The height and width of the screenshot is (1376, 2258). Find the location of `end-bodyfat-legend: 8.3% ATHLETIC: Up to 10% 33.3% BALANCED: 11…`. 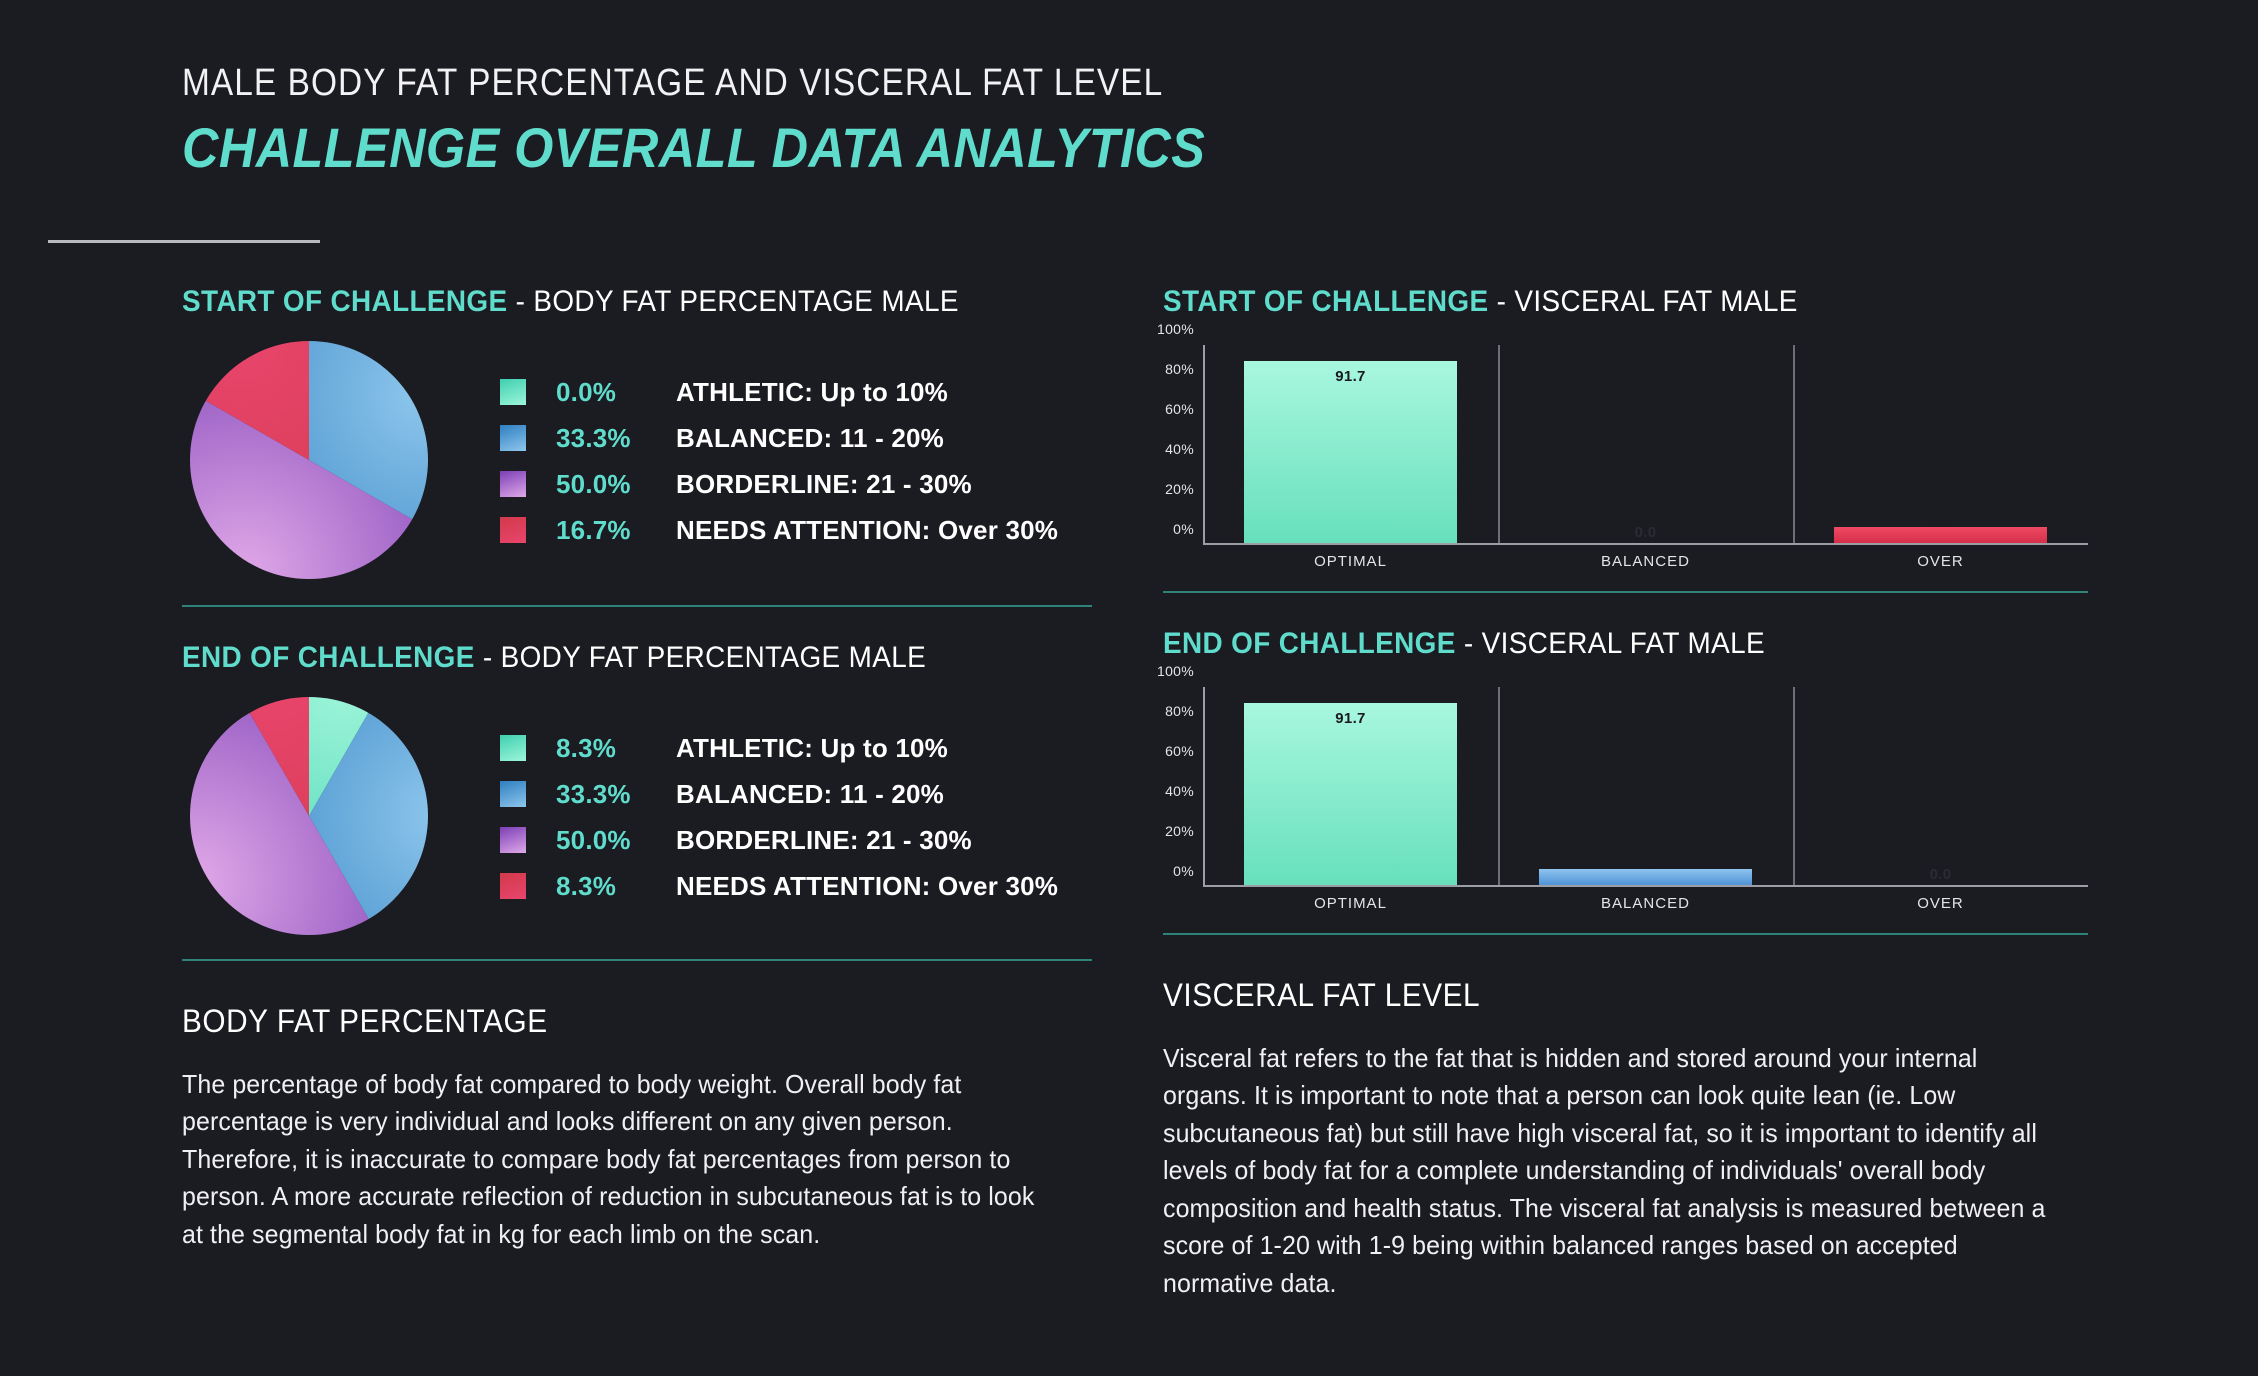

end-bodyfat-legend: 8.3% ATHLETIC: Up to 10% 33.3% BALANCED: 11… is located at coordinates (779, 816).